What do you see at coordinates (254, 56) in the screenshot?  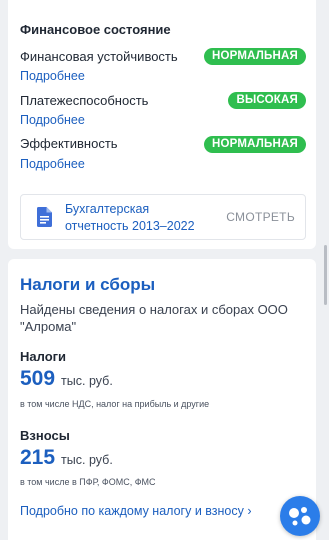 I see `status-badge-stability: НОРМАЛЬНАЯ` at bounding box center [254, 56].